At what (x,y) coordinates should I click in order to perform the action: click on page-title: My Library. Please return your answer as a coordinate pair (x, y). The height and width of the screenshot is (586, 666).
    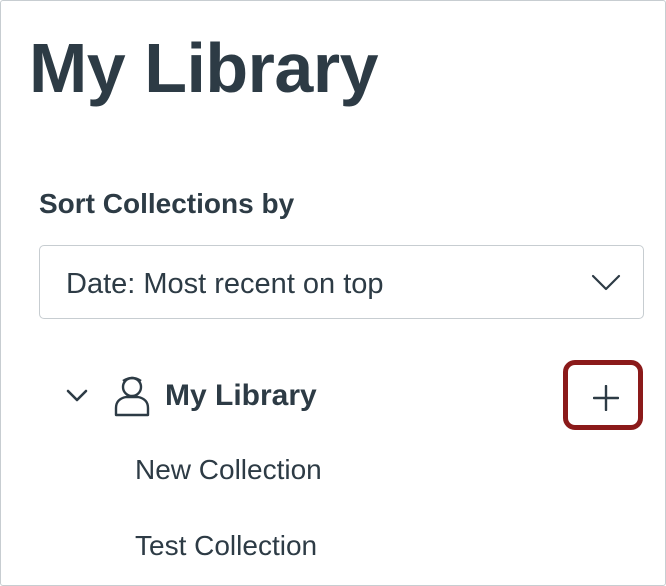
    Looking at the image, I should click on (204, 68).